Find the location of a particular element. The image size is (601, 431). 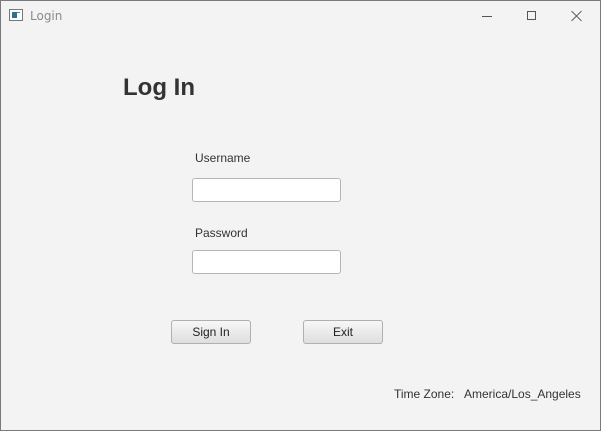

close-button is located at coordinates (577, 16).